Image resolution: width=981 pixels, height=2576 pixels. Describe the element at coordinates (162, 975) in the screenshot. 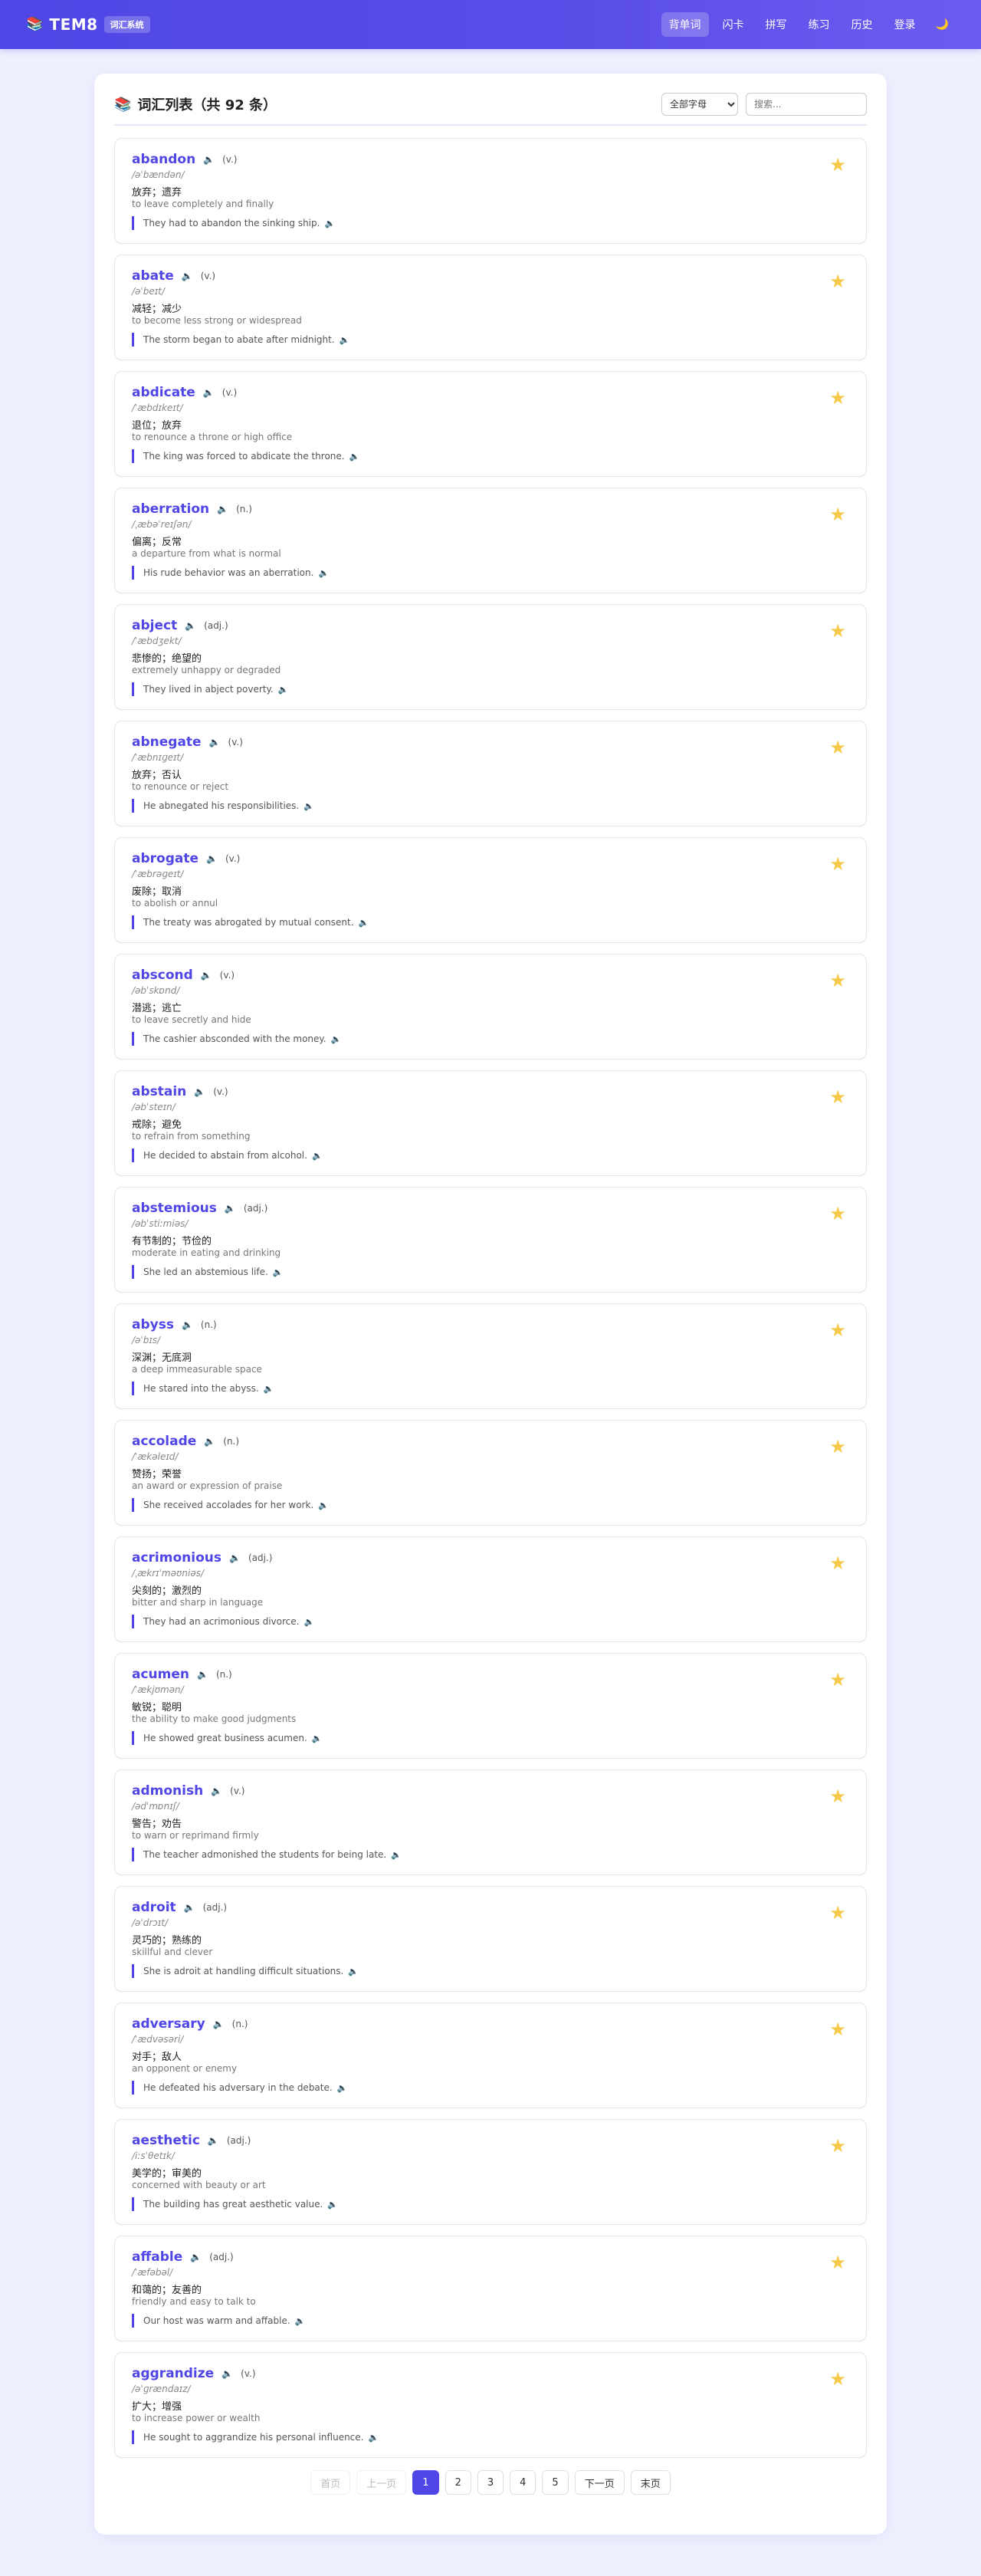

I see `word-term: abscond` at that location.